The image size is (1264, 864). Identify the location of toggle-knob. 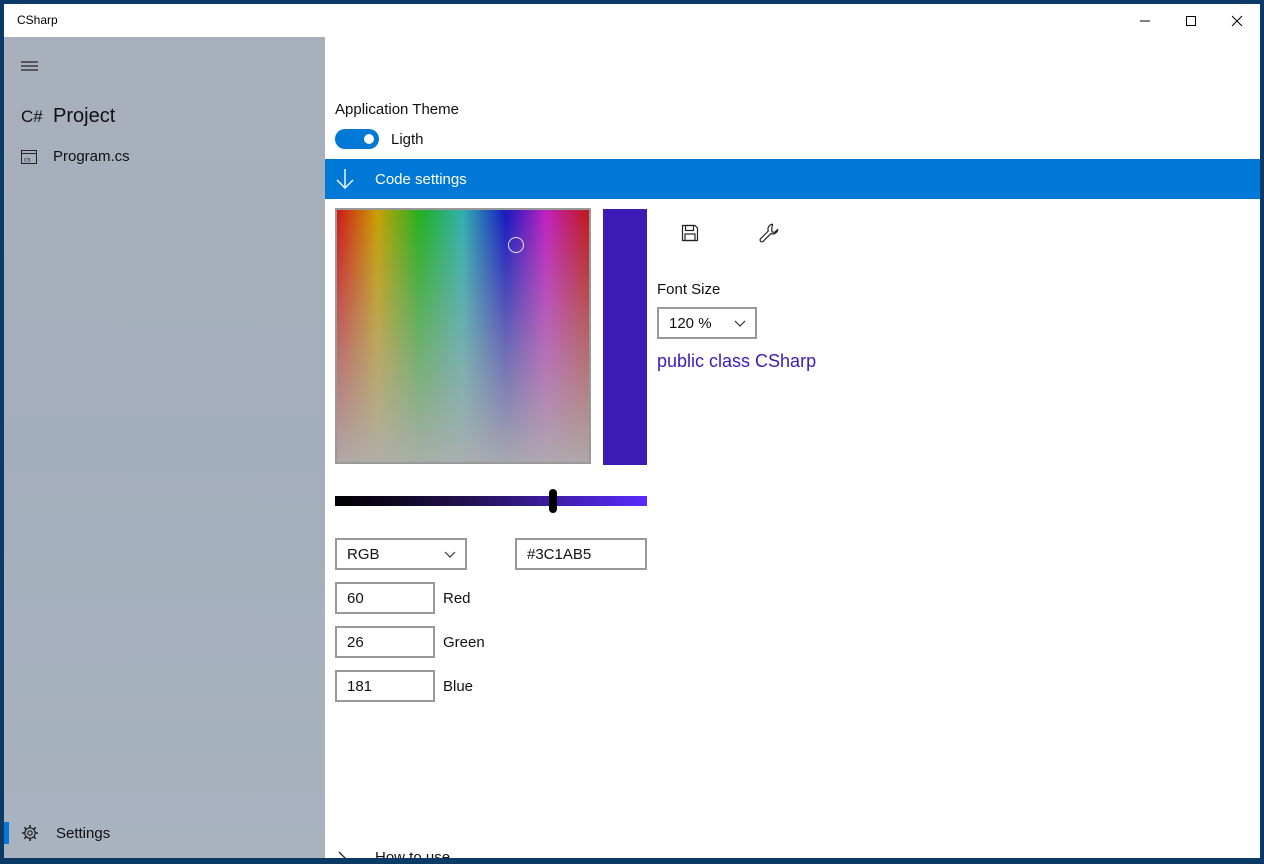
(369, 139).